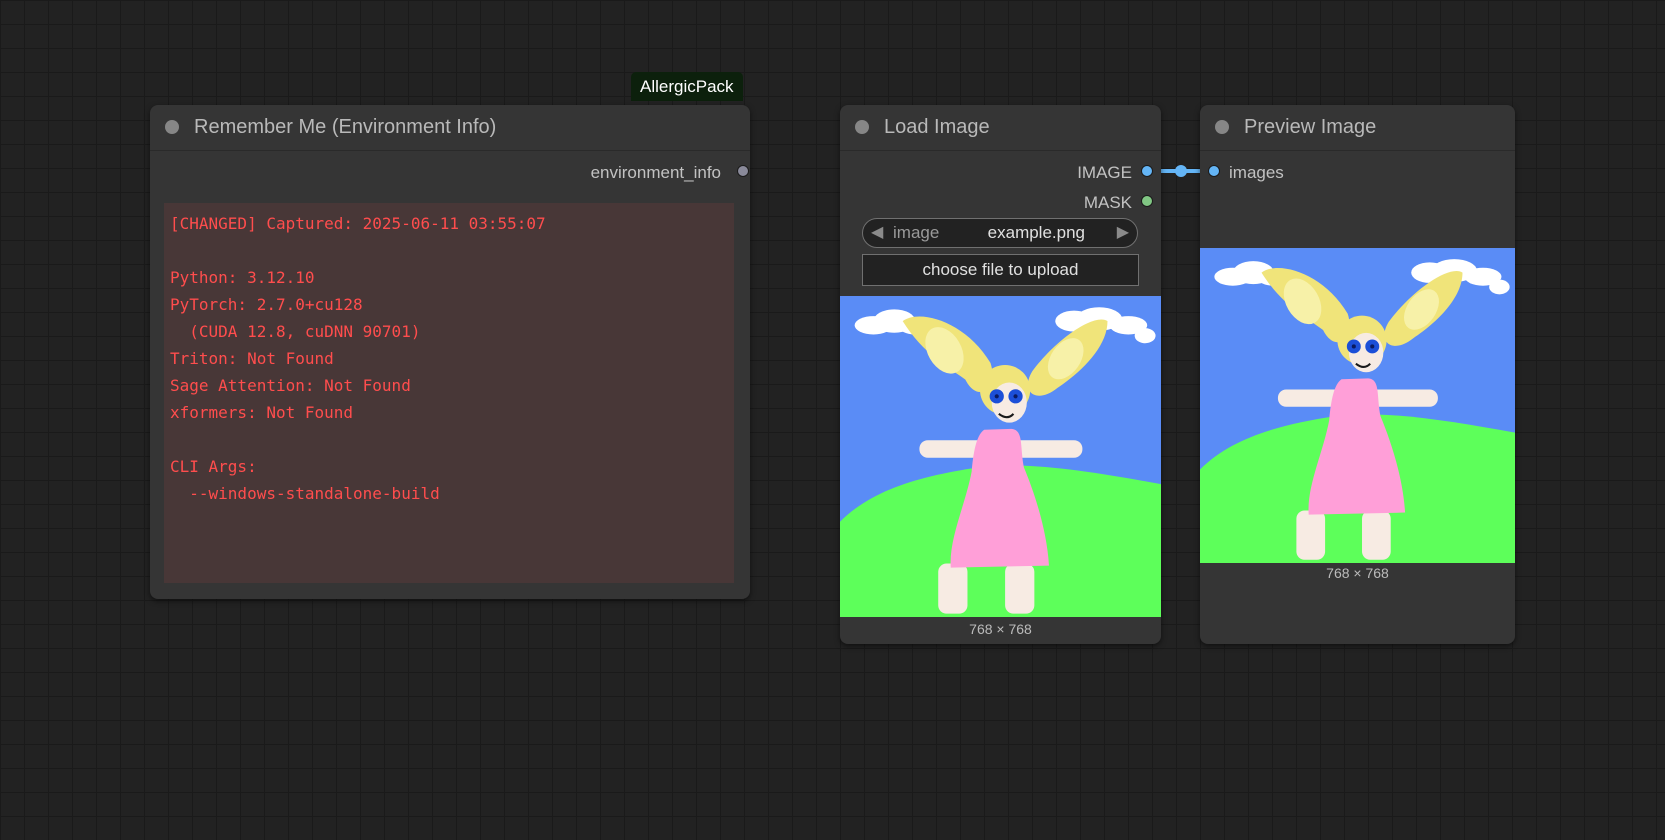 Image resolution: width=1665 pixels, height=840 pixels. I want to click on combo-value: example.png, so click(1036, 232).